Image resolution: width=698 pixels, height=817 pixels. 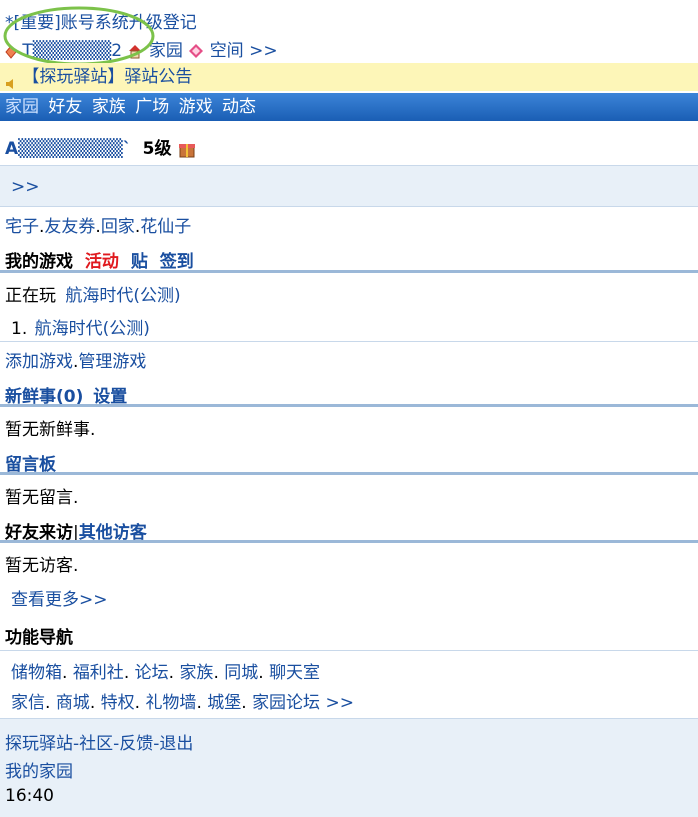 I want to click on profile-more-link: >>, so click(x=25, y=187).